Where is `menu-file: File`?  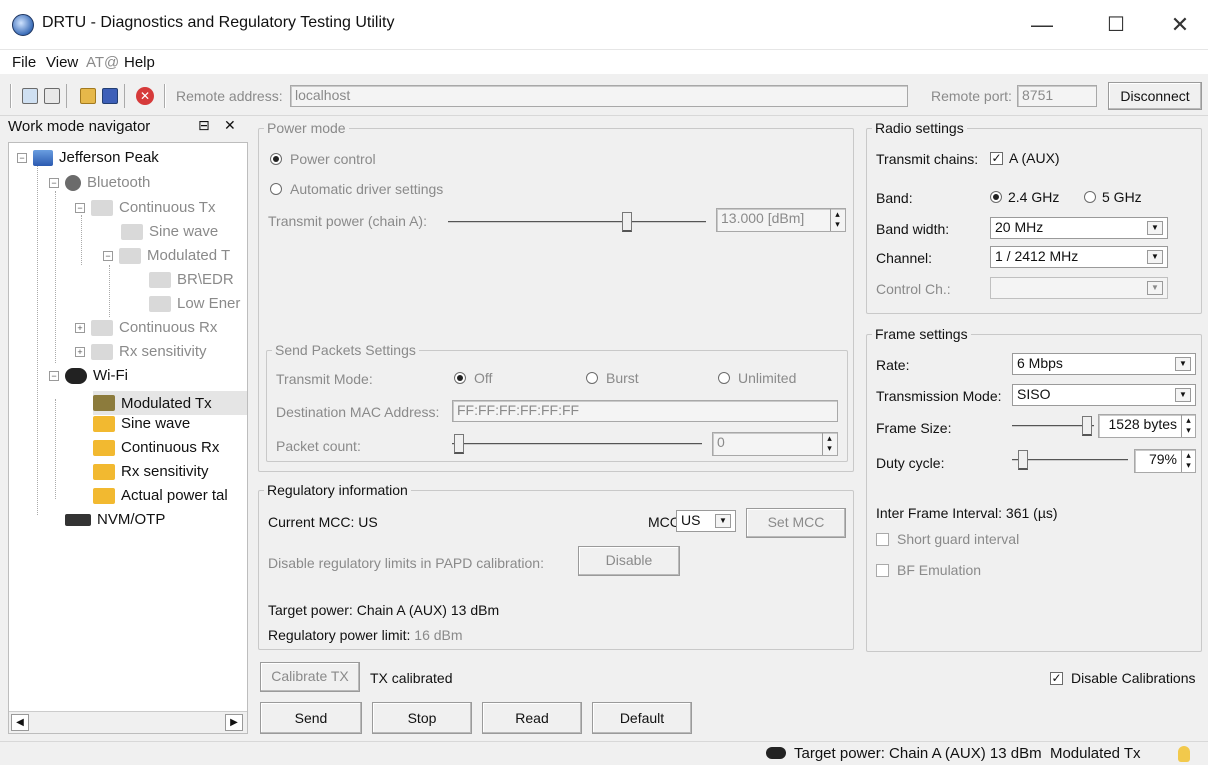 menu-file: File is located at coordinates (24, 62).